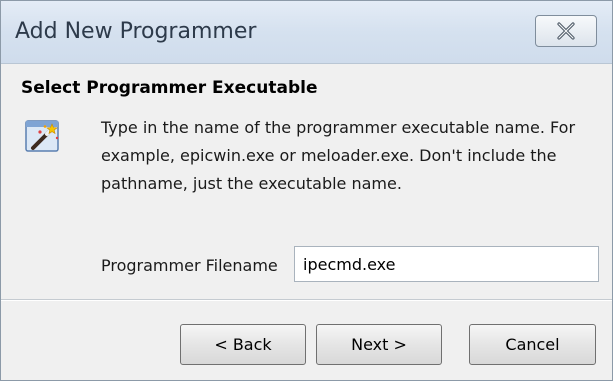  Describe the element at coordinates (169, 88) in the screenshot. I see `page-heading: Select Programmer Executable` at that location.